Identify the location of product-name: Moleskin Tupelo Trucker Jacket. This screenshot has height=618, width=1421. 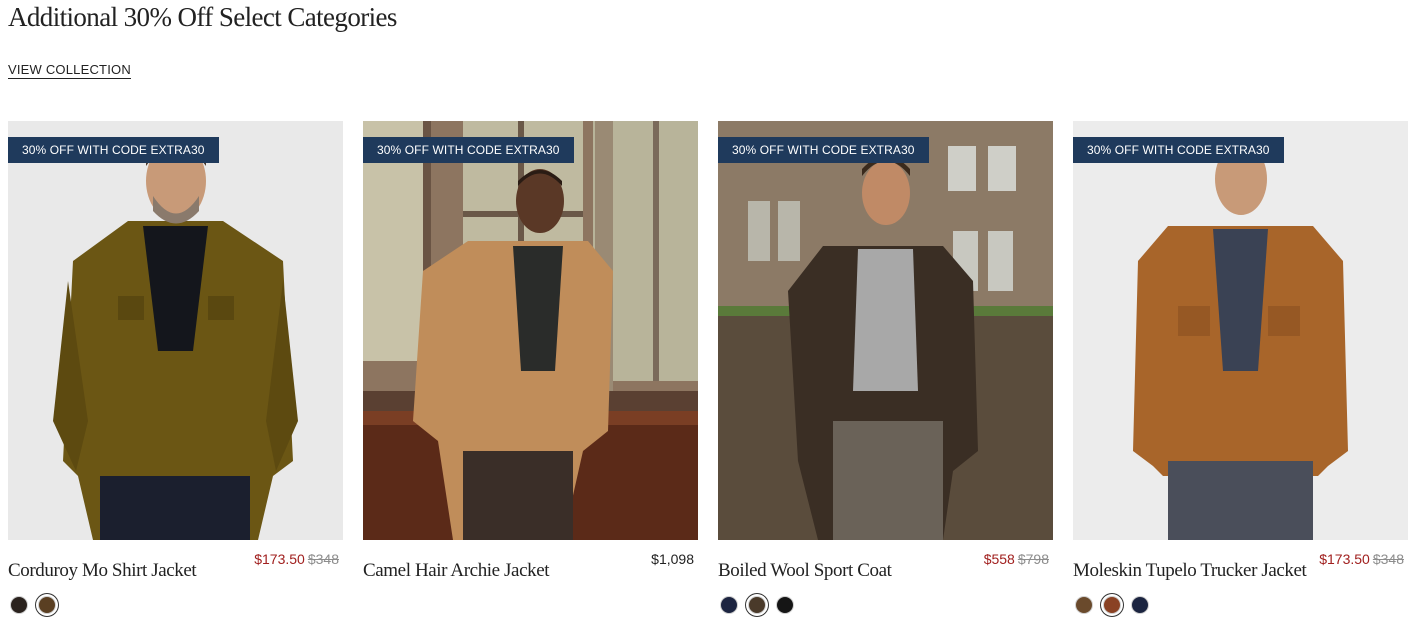
(1190, 571).